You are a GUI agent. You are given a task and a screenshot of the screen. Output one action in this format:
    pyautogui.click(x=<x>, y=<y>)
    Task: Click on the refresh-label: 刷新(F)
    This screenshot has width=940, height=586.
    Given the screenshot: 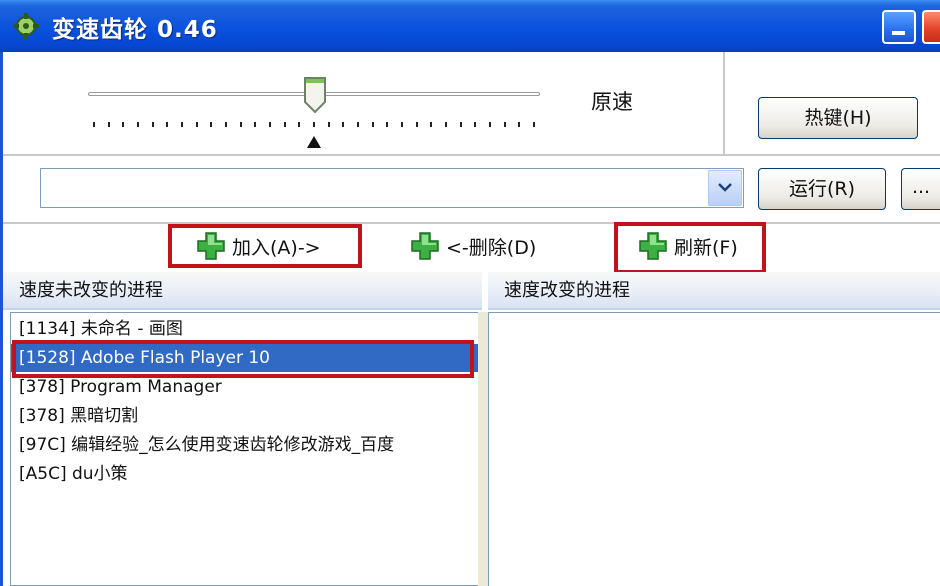 What is the action you would take?
    pyautogui.click(x=706, y=247)
    